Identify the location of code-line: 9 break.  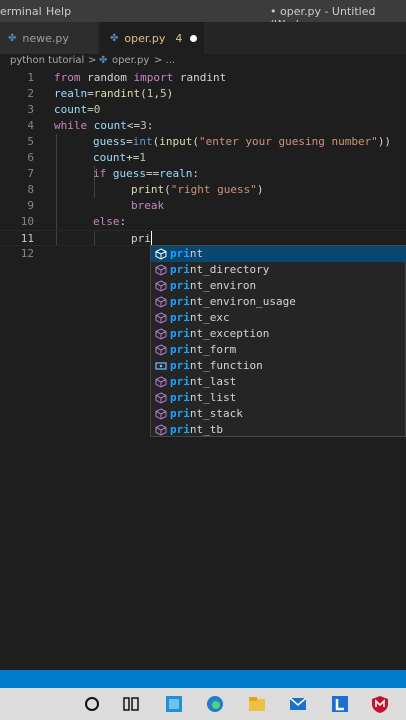
(203, 206).